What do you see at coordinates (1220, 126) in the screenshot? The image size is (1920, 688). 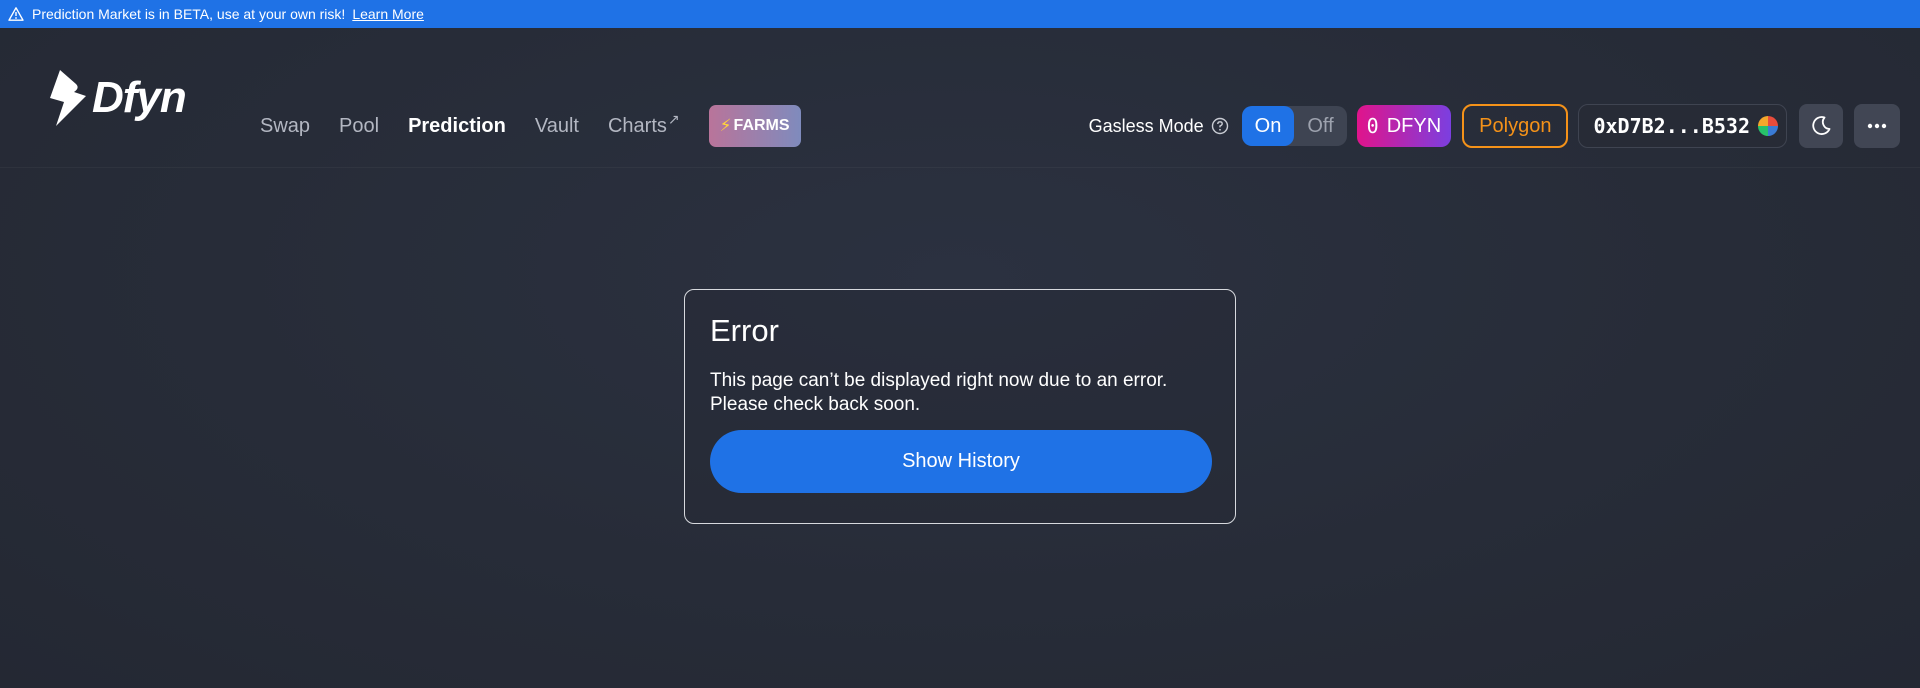 I see `help-icon` at bounding box center [1220, 126].